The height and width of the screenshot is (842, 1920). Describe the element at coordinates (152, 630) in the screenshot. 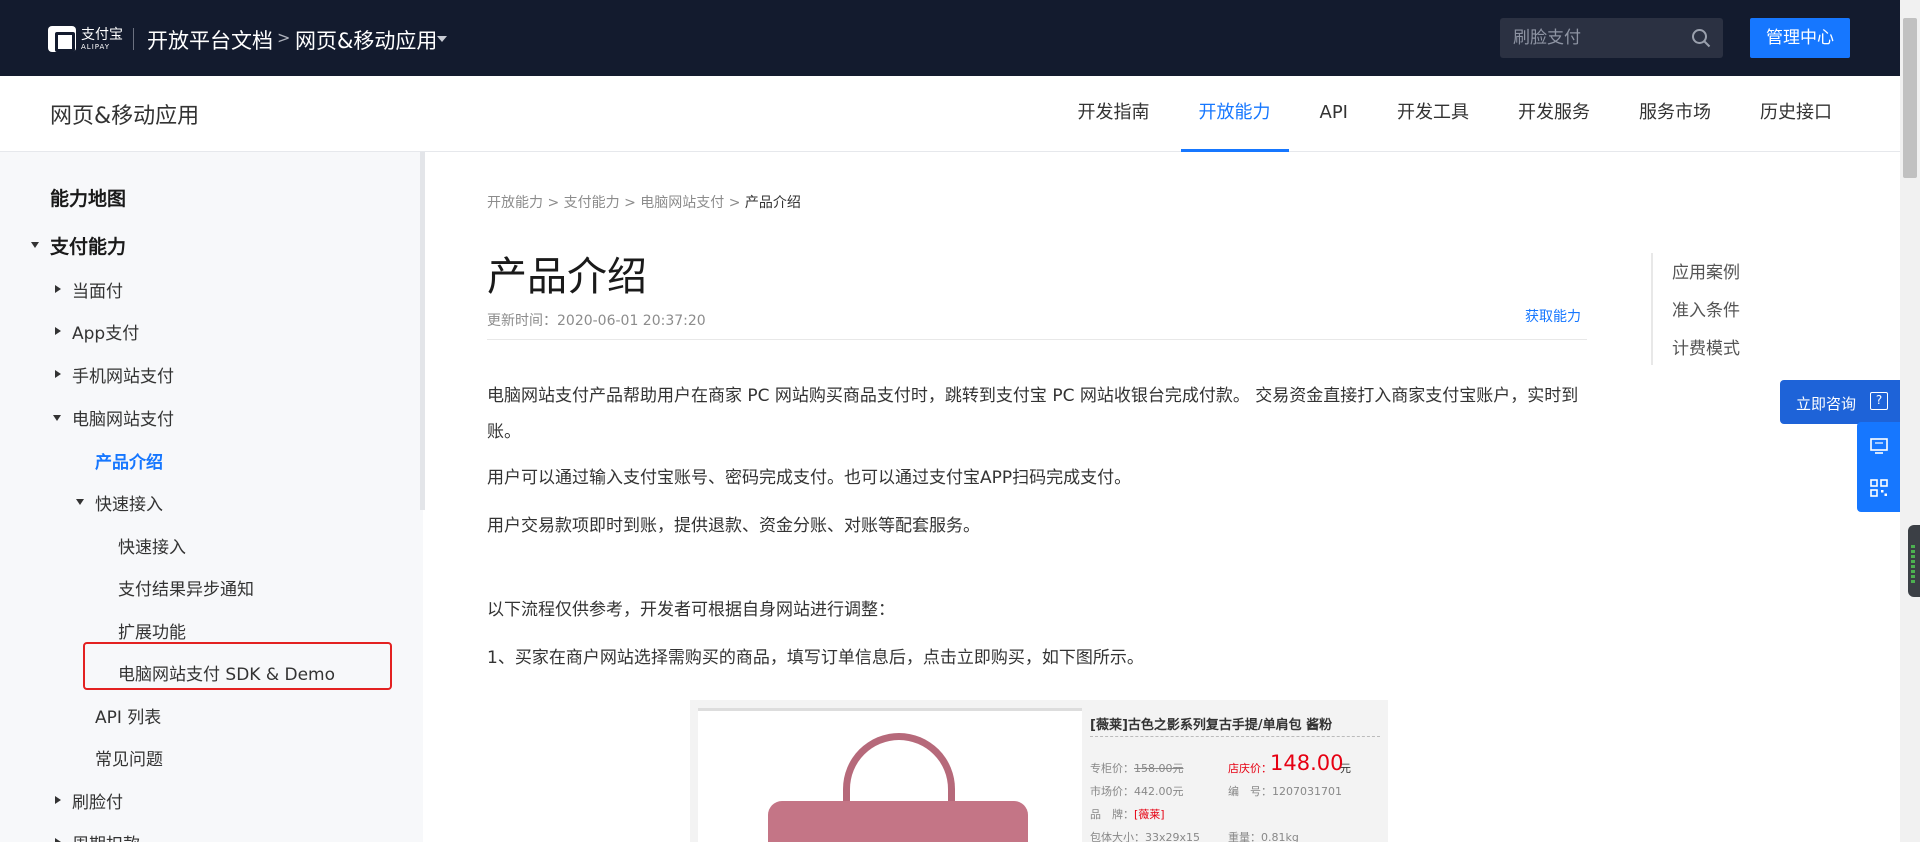

I see `sidebar-item-extensions: 扩展功能` at that location.